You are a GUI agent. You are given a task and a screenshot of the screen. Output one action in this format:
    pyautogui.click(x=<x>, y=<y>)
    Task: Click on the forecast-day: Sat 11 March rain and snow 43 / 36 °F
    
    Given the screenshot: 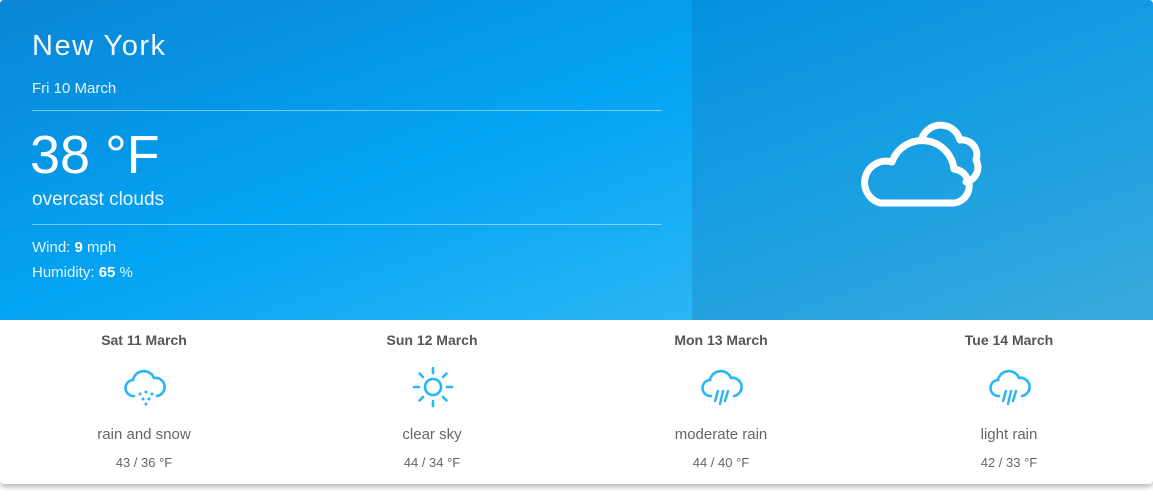 What is the action you would take?
    pyautogui.click(x=144, y=402)
    